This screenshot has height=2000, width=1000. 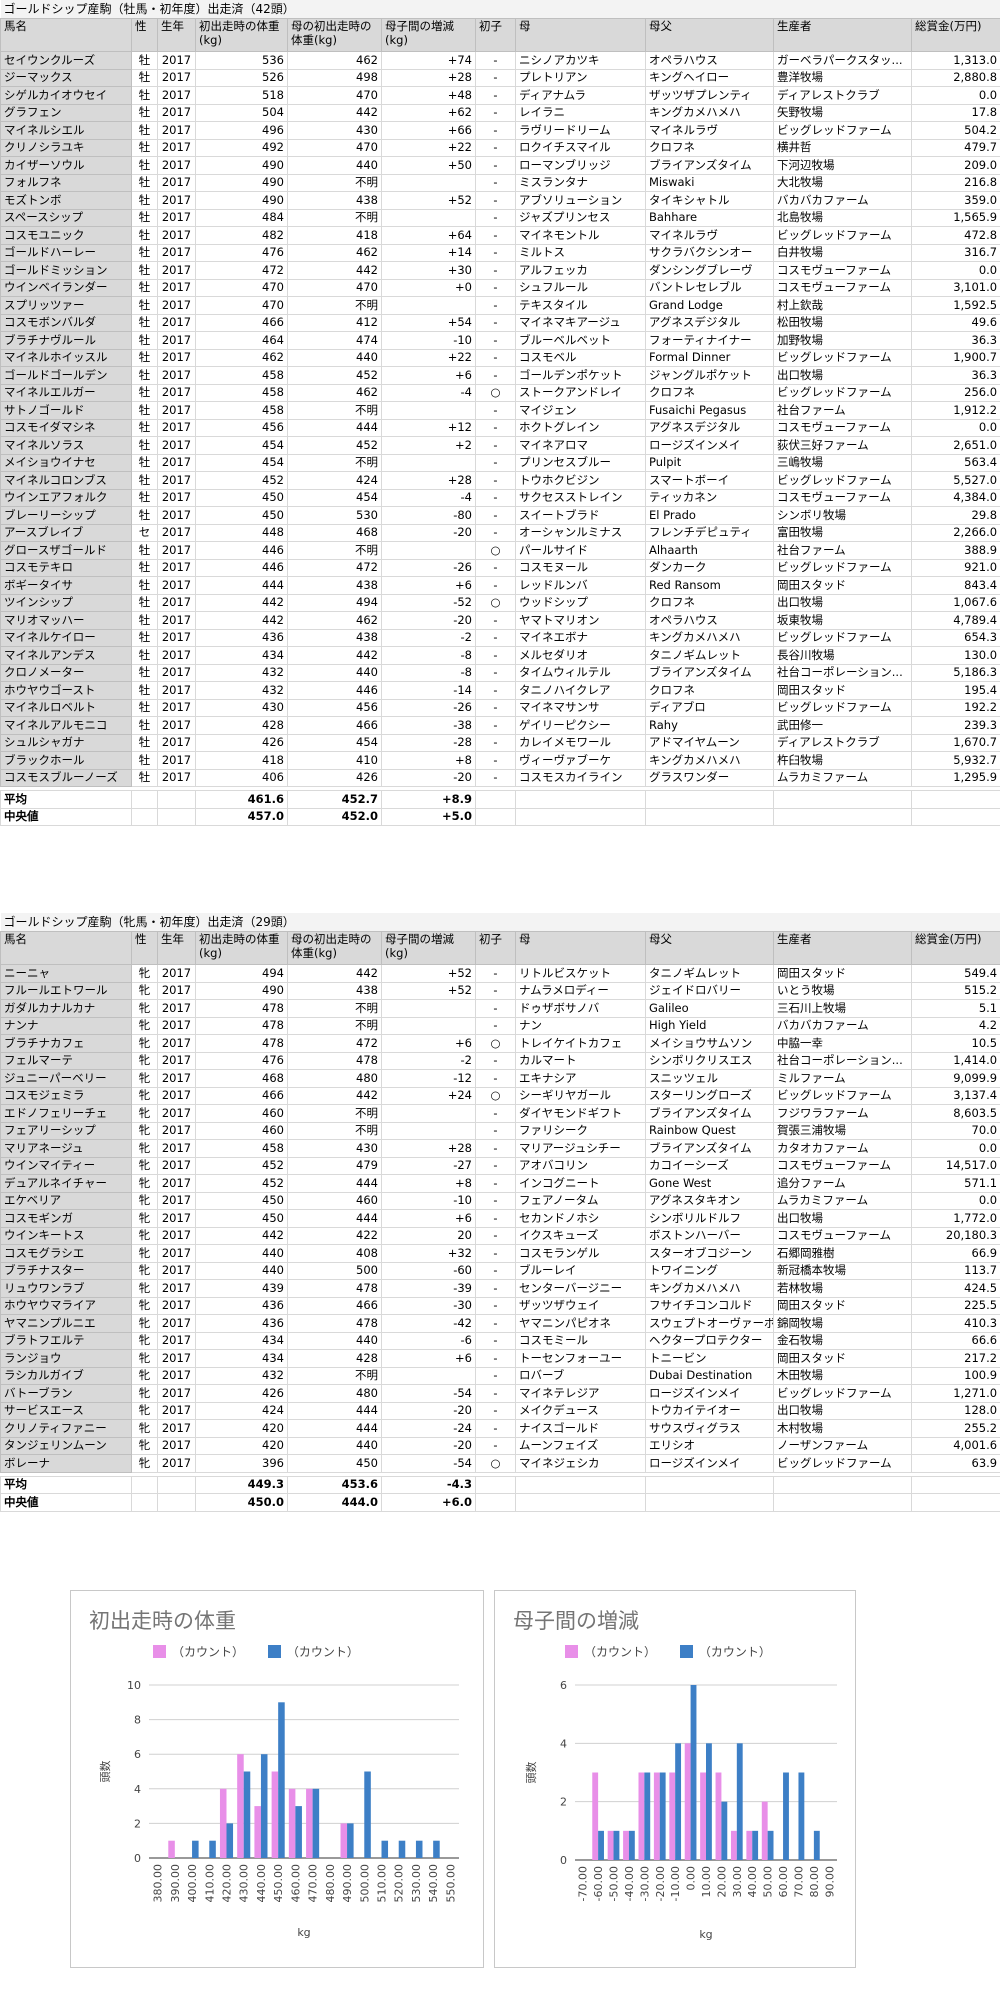 What do you see at coordinates (955, 480) in the screenshot?
I see `table-cell: 5,527.0` at bounding box center [955, 480].